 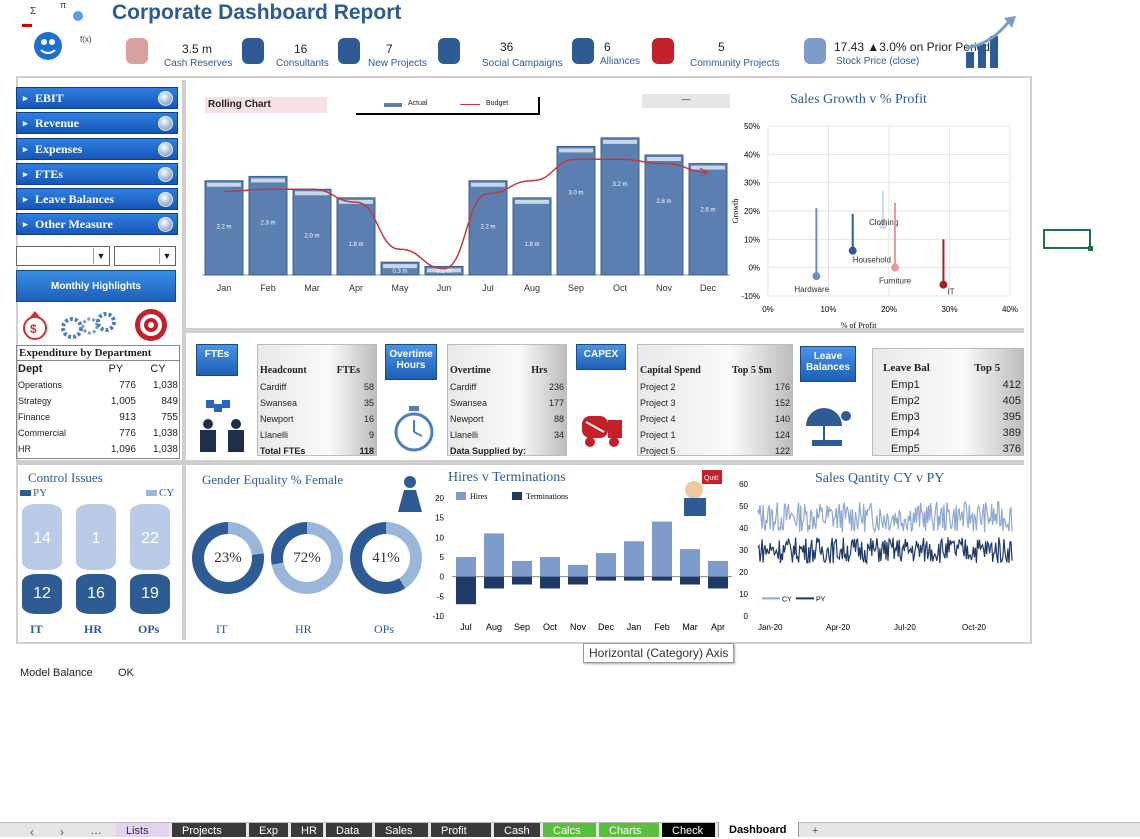 What do you see at coordinates (368, 403) in the screenshot?
I see `table-cell: 35` at bounding box center [368, 403].